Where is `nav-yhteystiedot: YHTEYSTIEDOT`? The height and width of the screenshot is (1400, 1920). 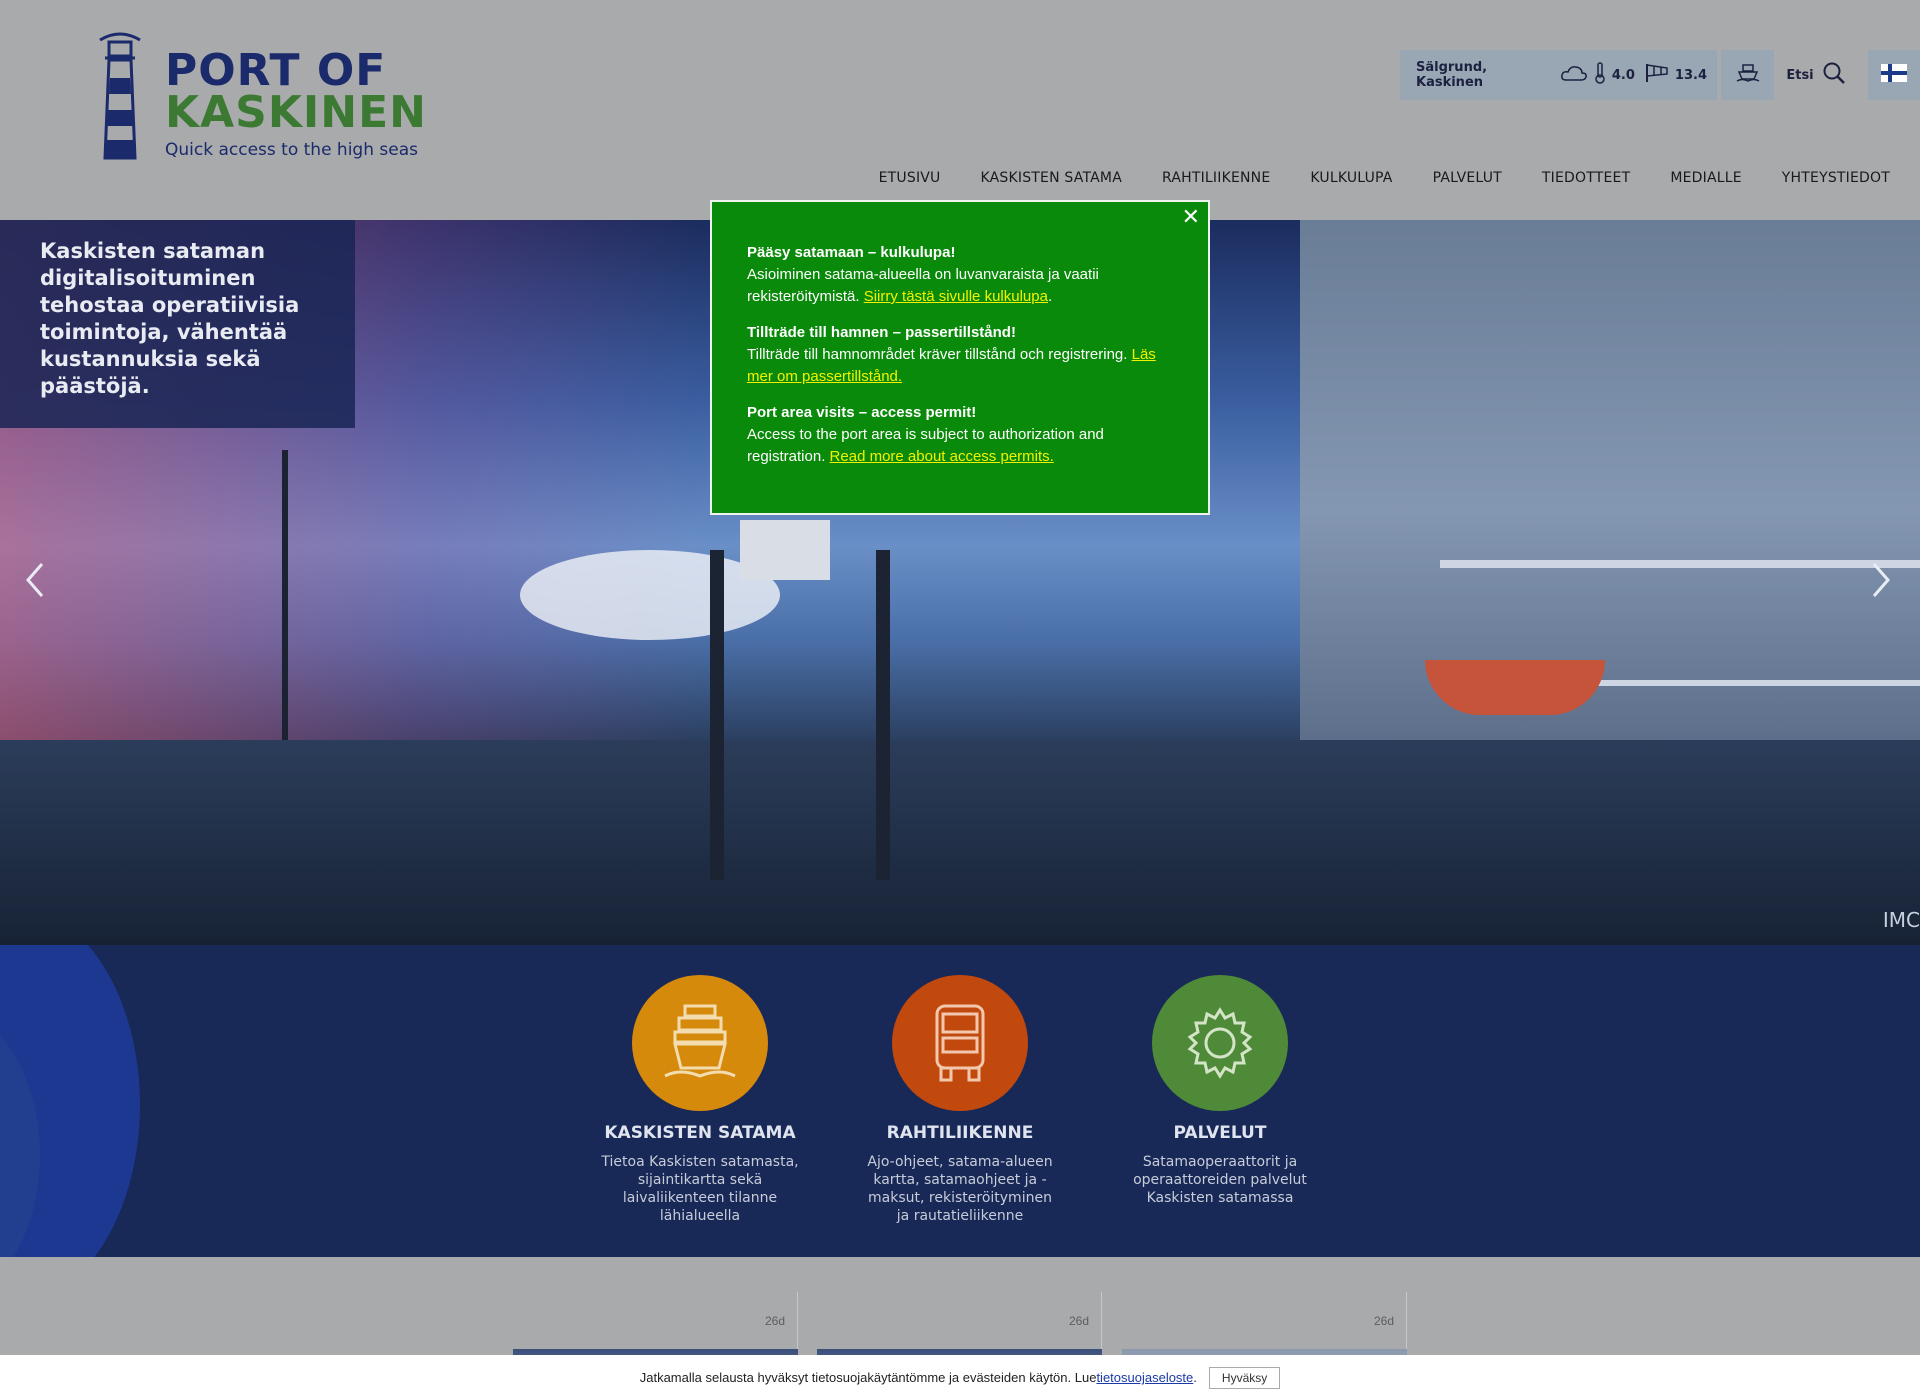
nav-yhteystiedot: YHTEYSTIEDOT is located at coordinates (1836, 178).